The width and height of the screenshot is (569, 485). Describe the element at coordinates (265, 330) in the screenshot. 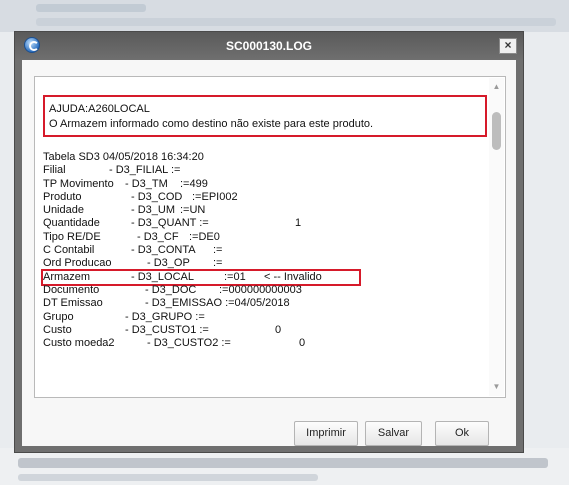

I see `log-row-custo: Custo - D3_CUSTO1 := 0` at that location.